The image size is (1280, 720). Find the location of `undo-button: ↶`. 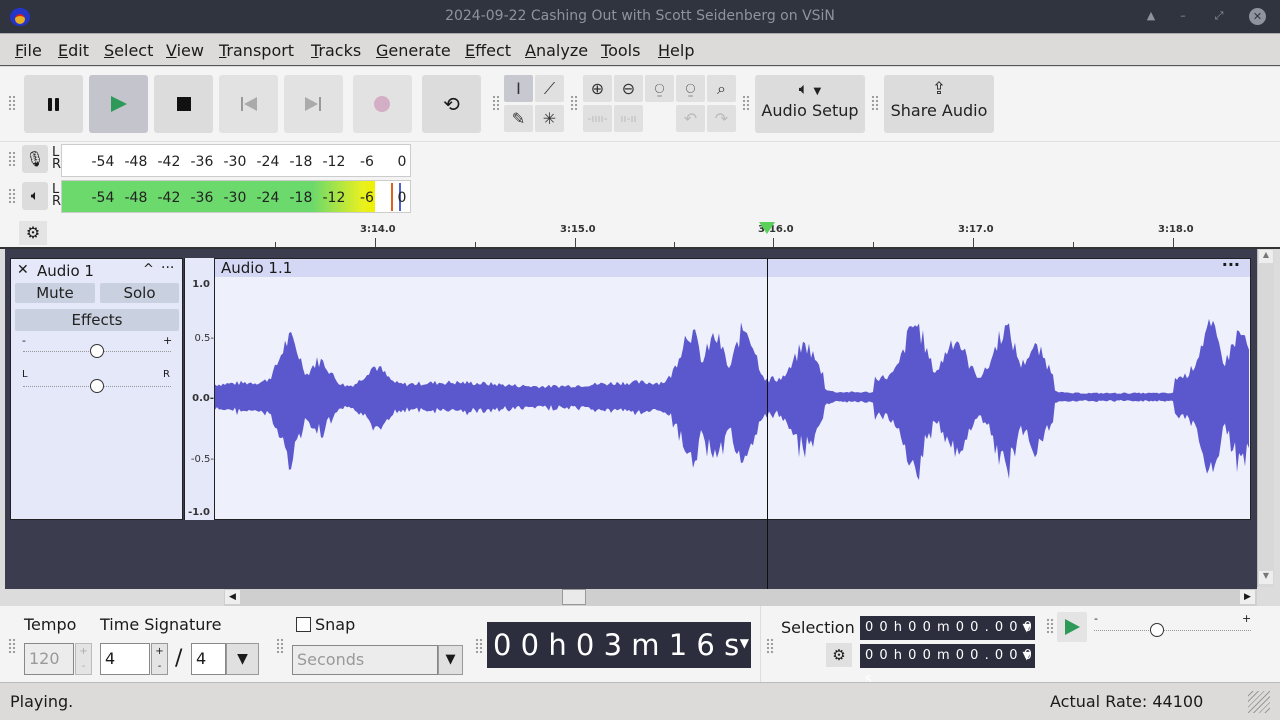

undo-button: ↶ is located at coordinates (690, 118).